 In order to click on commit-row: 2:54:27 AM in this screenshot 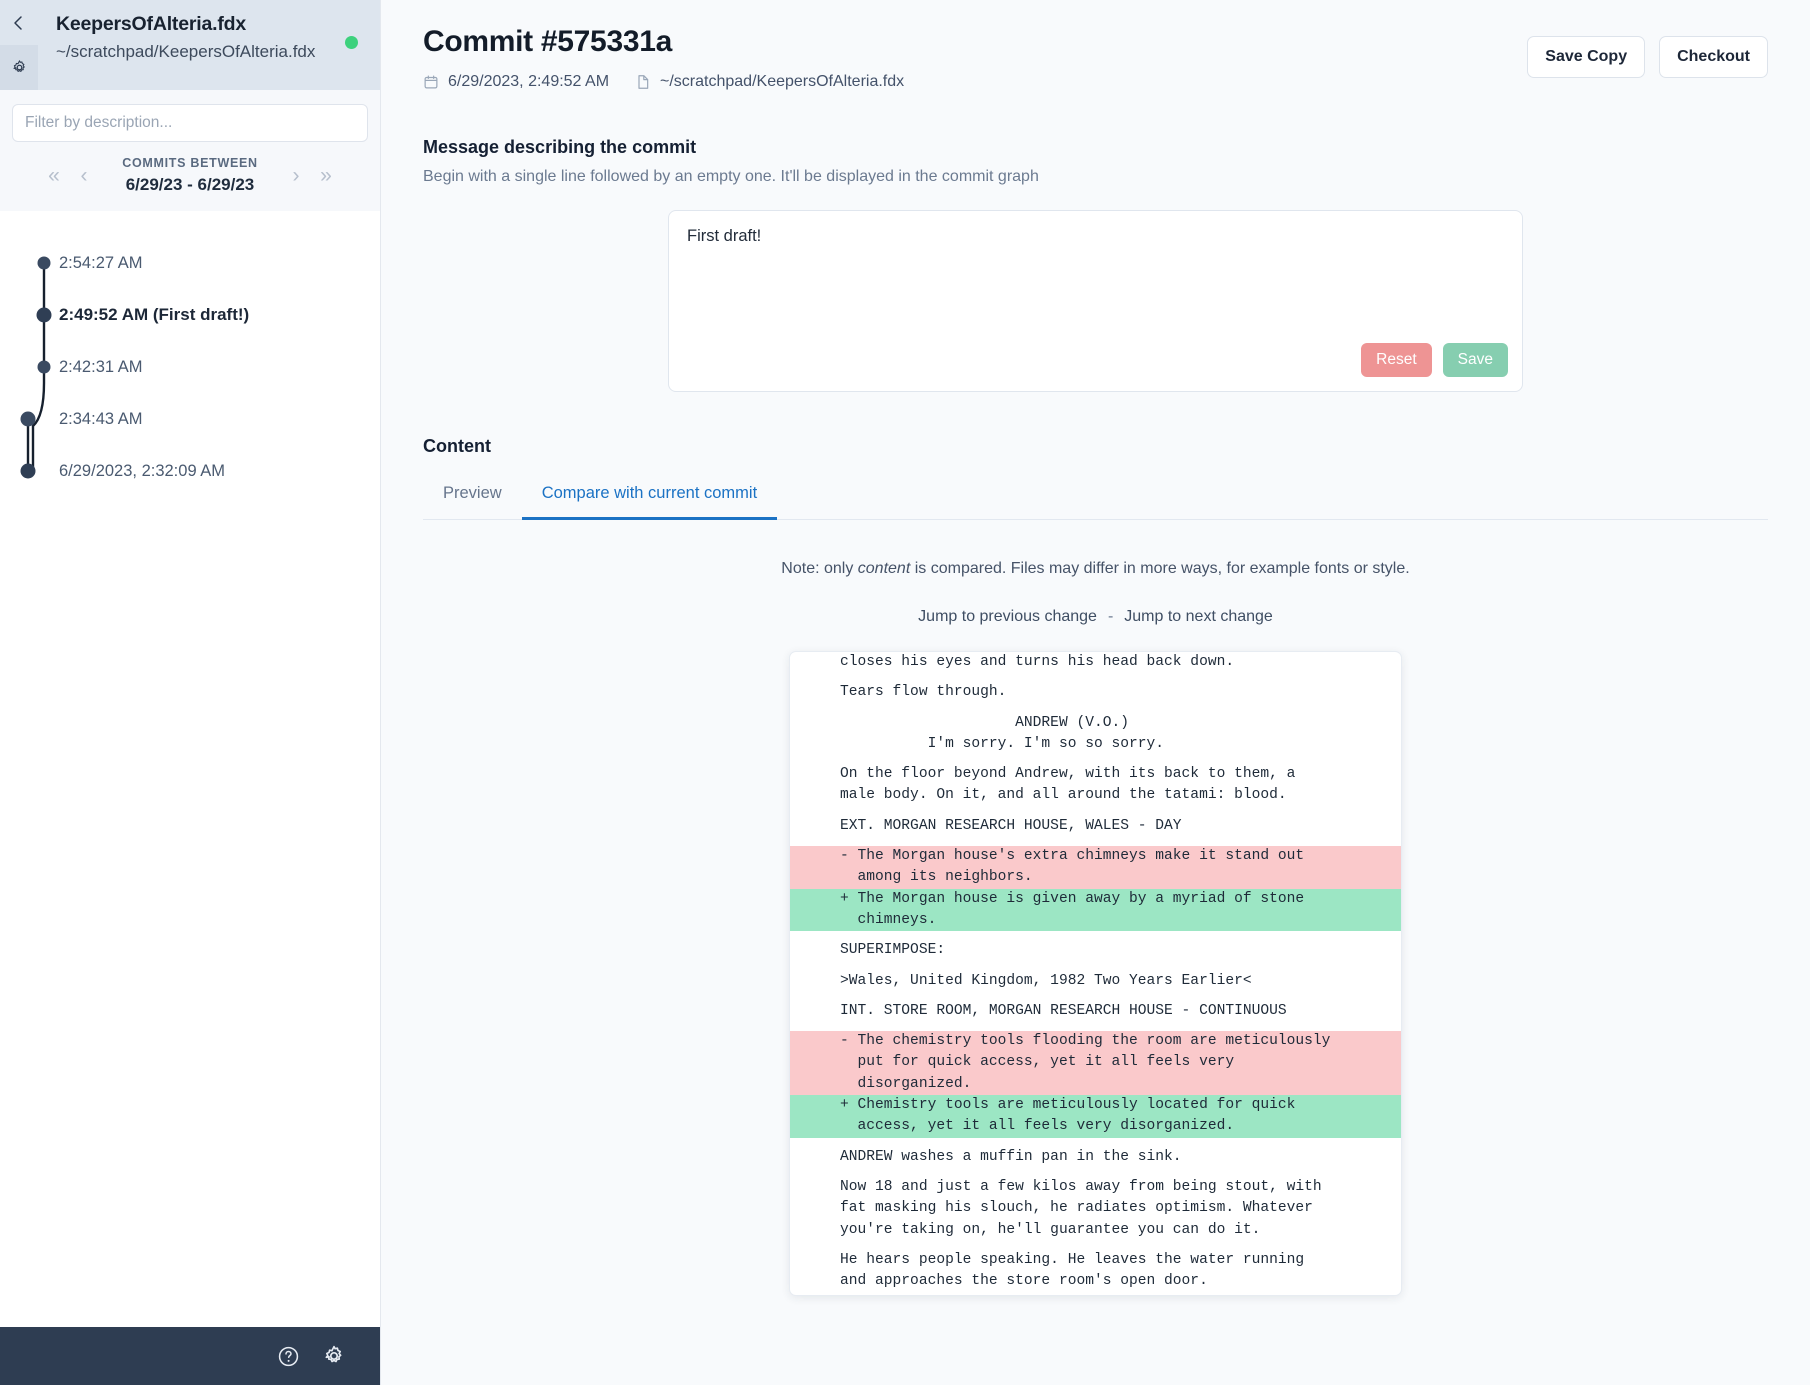, I will do `click(190, 263)`.